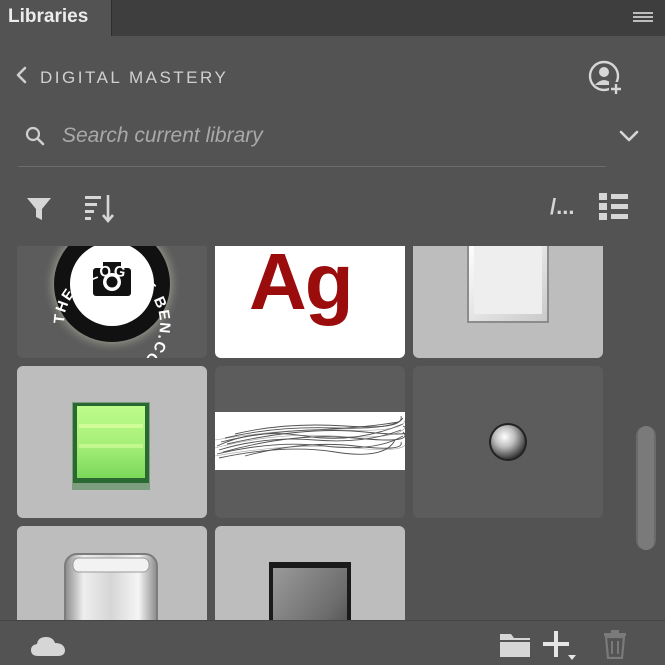 Image resolution: width=665 pixels, height=665 pixels. I want to click on dark-square-graphic, so click(310, 591).